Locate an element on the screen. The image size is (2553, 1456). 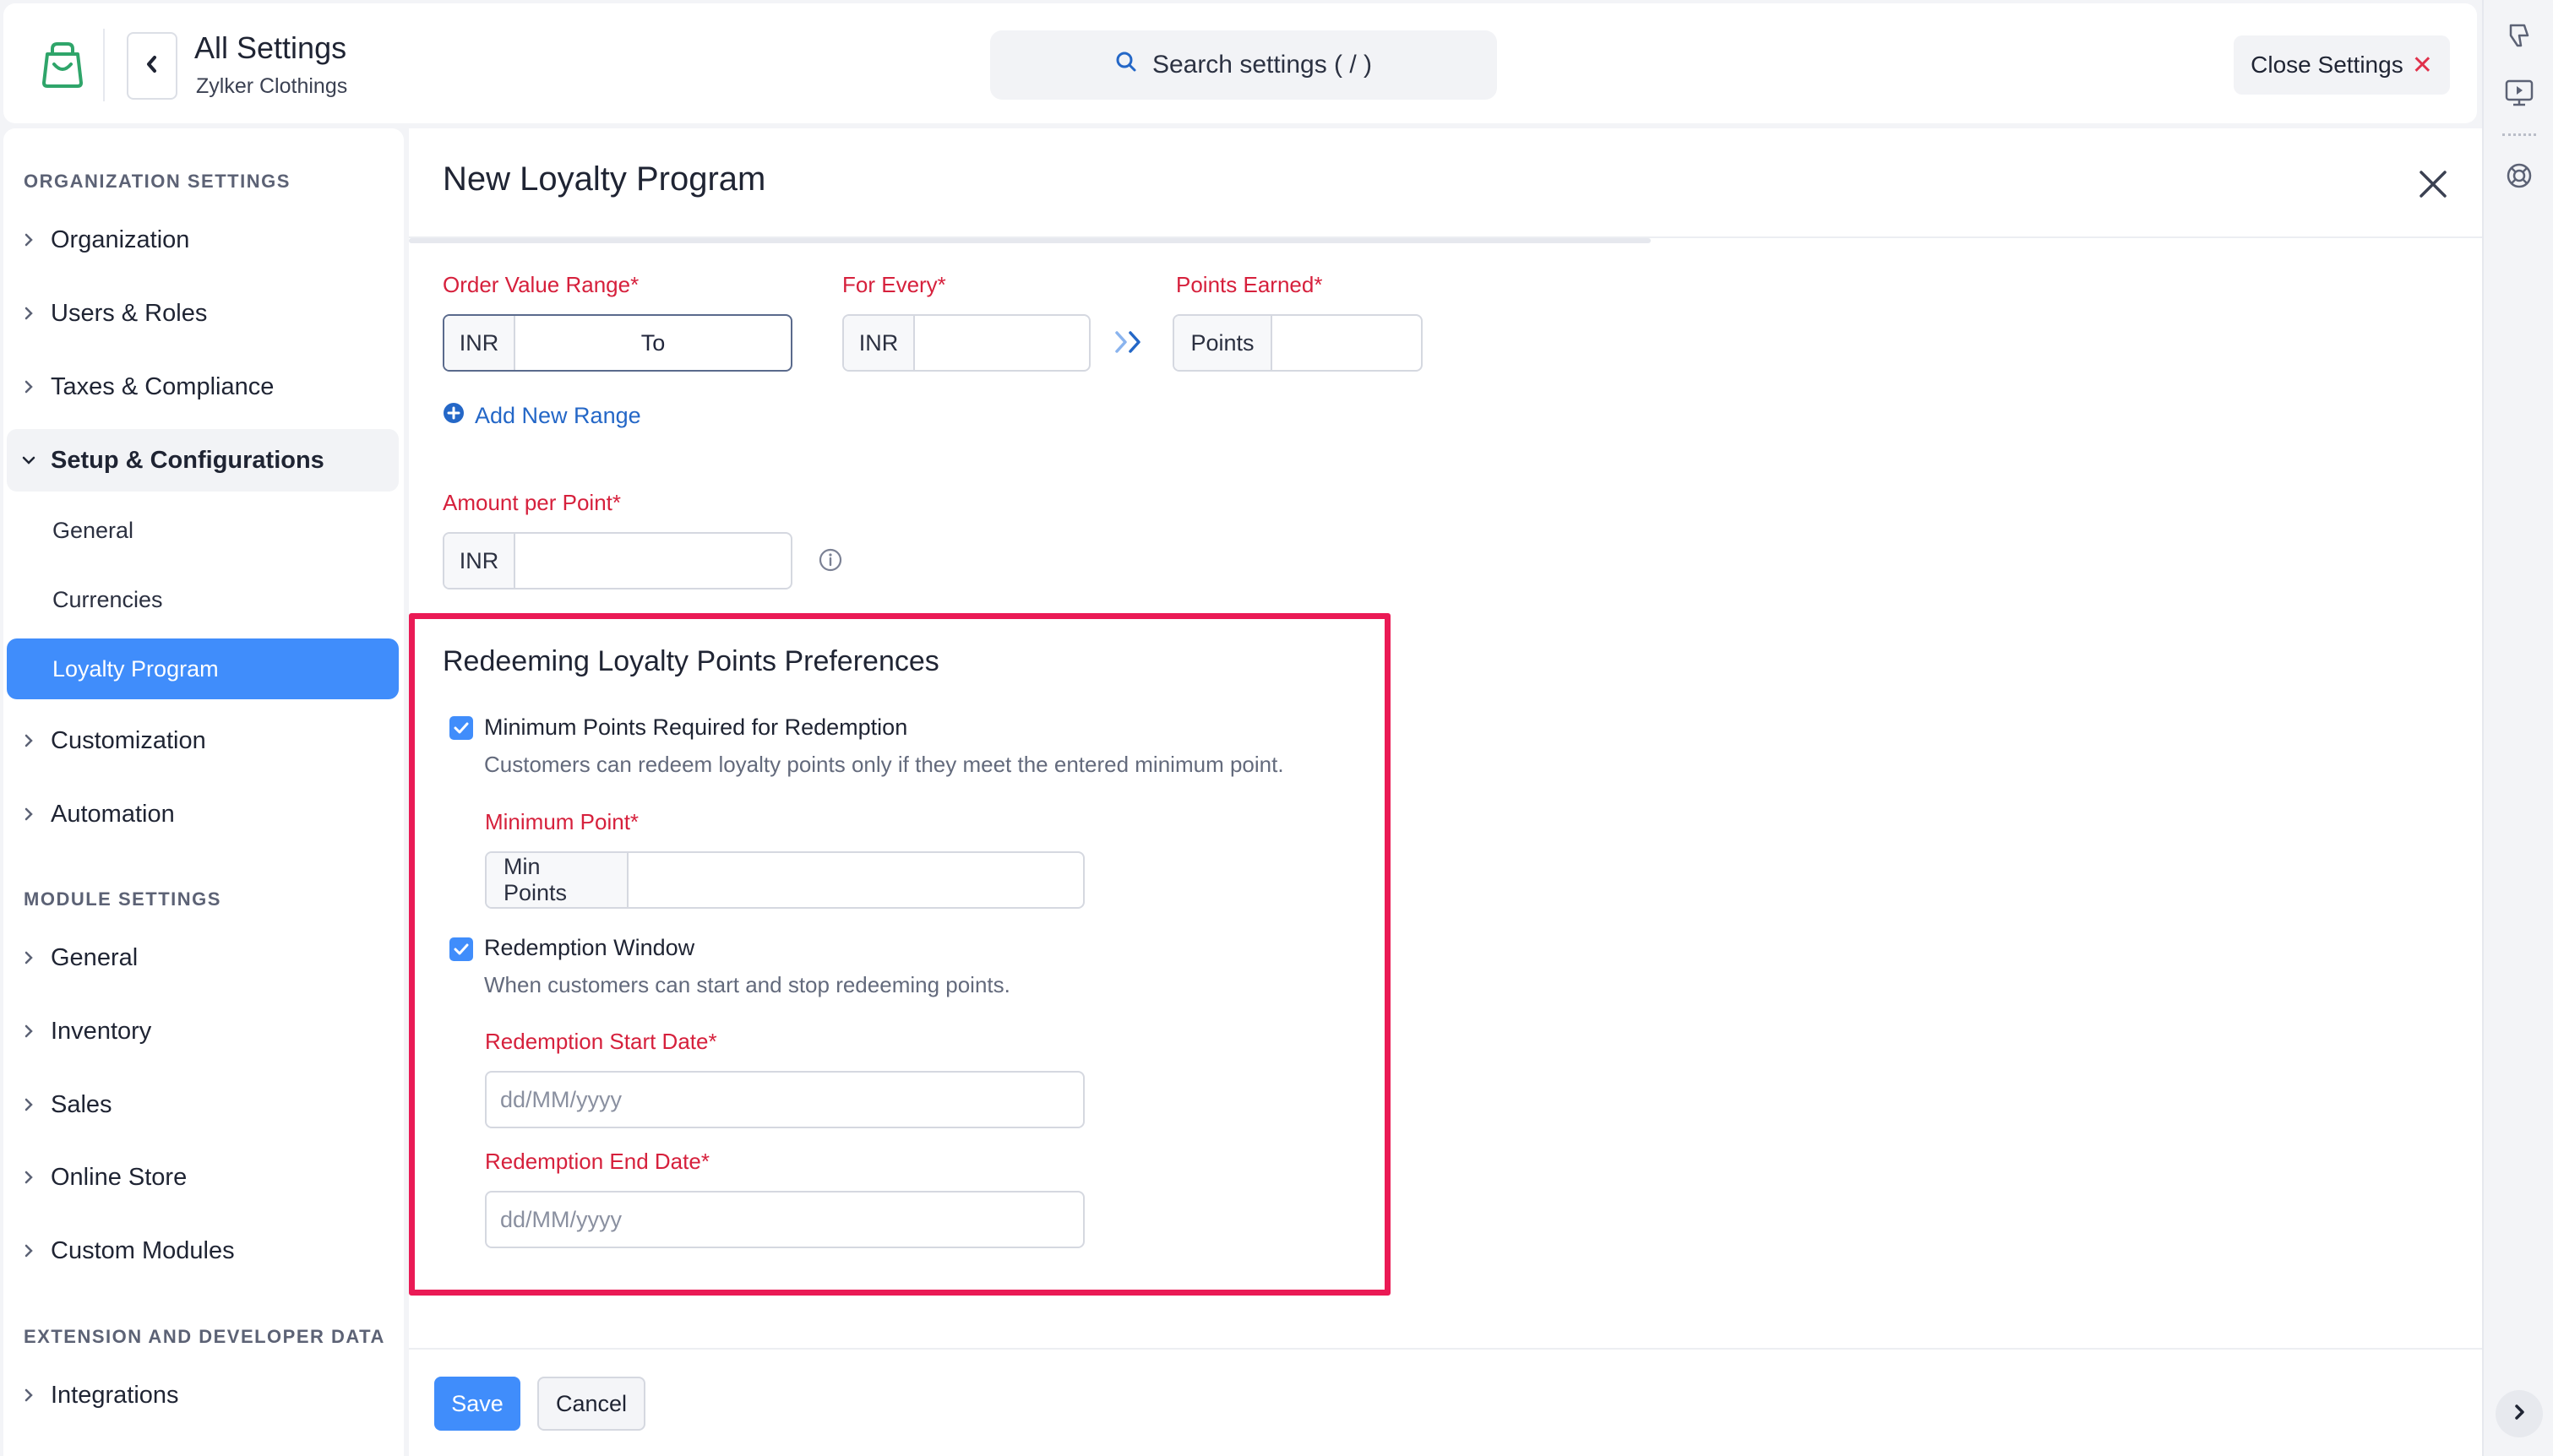
close-icon is located at coordinates (2433, 186).